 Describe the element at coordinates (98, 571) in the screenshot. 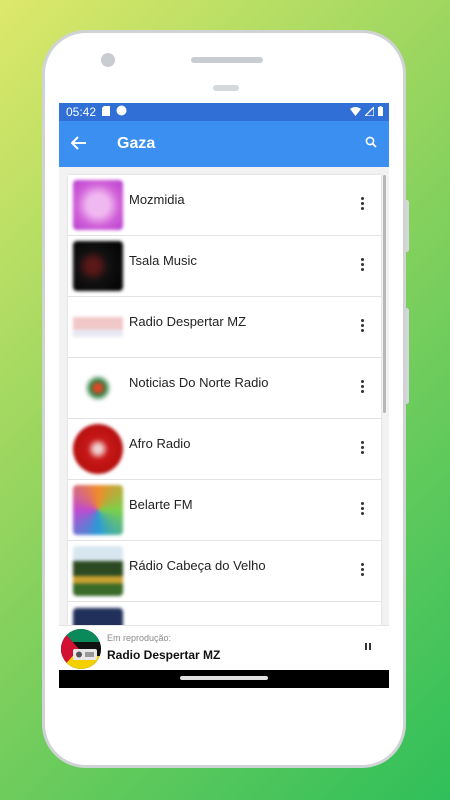

I see `radio-cabeca-logo` at that location.